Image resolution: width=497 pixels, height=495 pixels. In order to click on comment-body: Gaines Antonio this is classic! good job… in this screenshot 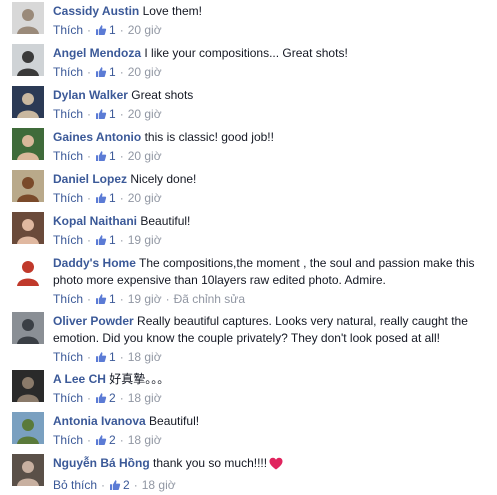, I will do `click(270, 147)`.